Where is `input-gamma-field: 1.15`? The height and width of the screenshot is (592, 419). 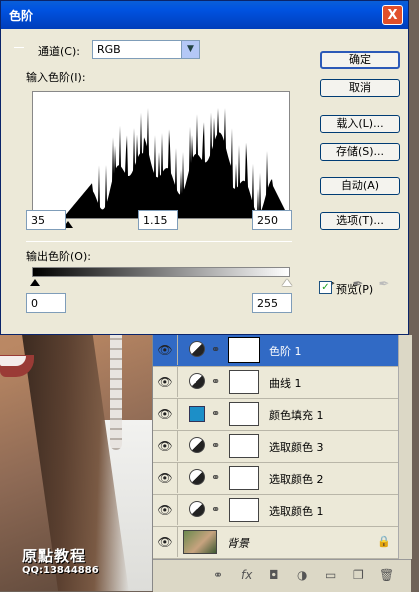 input-gamma-field: 1.15 is located at coordinates (158, 220).